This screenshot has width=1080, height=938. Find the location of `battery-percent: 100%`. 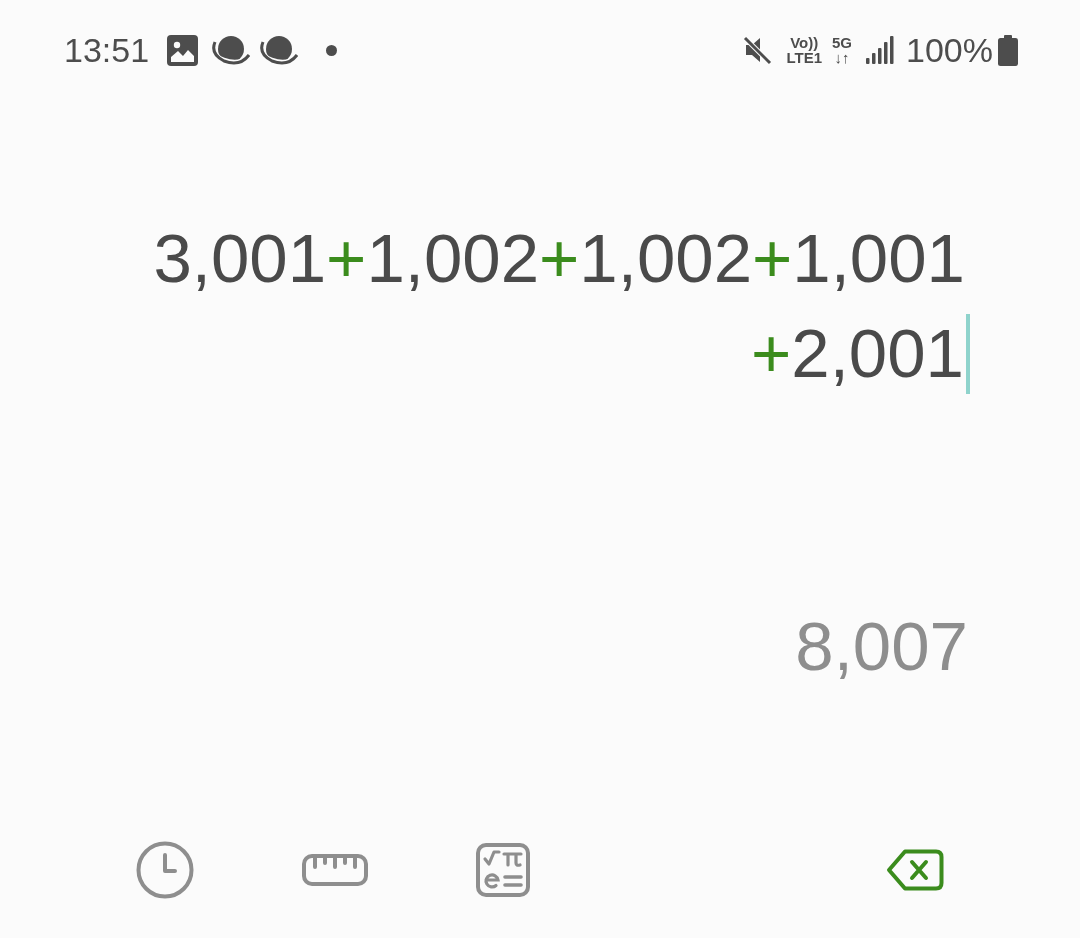

battery-percent: 100% is located at coordinates (949, 50).